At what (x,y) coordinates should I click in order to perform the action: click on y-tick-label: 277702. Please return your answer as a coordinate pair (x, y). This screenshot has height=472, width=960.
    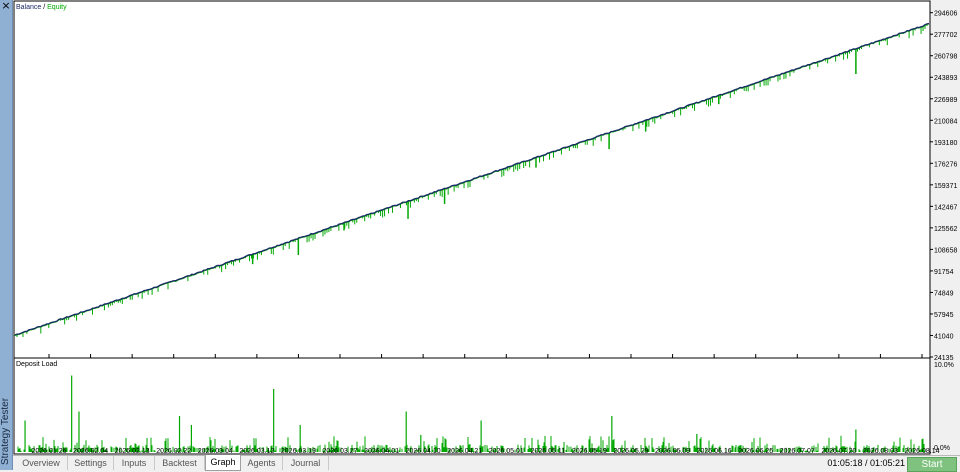
    Looking at the image, I should click on (945, 35).